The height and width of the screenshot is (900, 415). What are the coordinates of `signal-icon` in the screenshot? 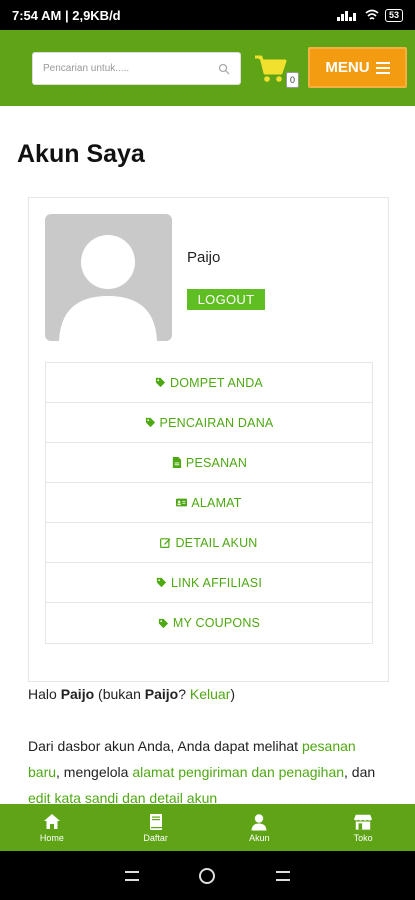 It's located at (346, 16).